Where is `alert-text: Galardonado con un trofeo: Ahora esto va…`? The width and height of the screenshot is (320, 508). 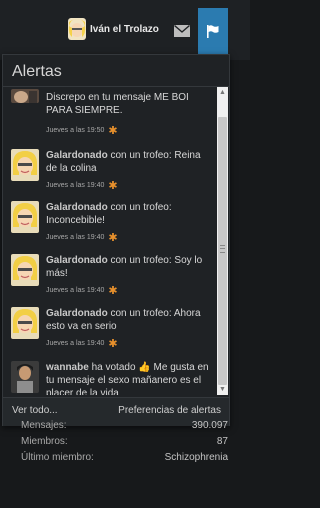
alert-text: Galardonado con un trofeo: Ahora esto va… is located at coordinates (123, 320).